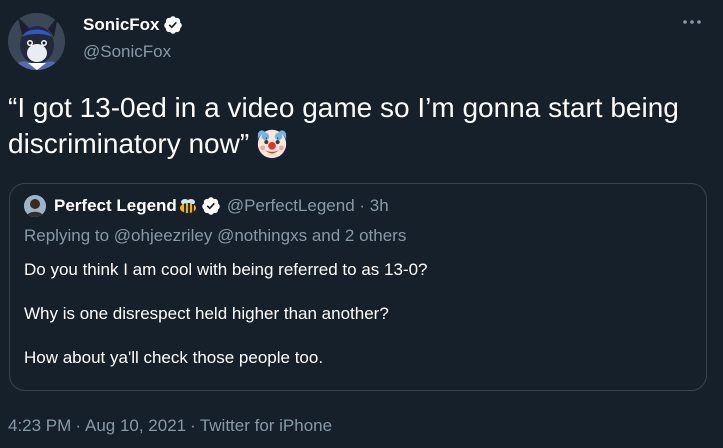  I want to click on person-avatar-icon, so click(35, 206).